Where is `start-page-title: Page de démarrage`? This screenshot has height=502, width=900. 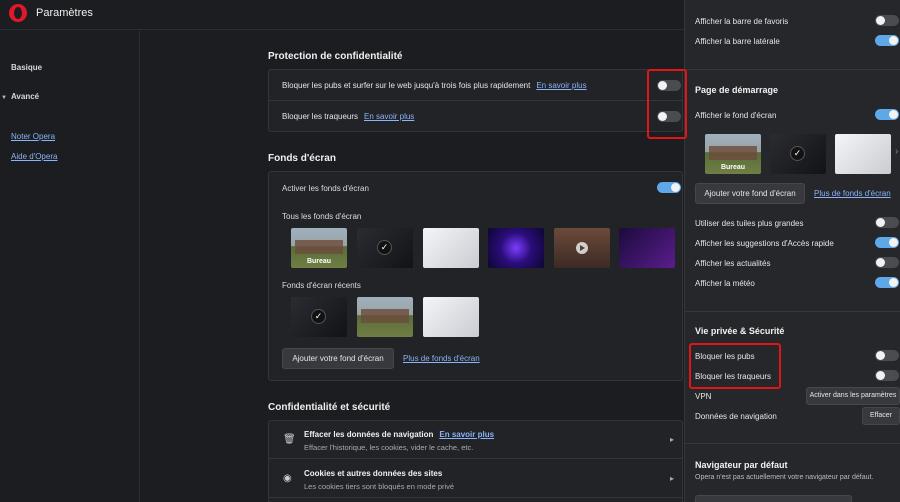
start-page-title: Page de démarrage is located at coordinates (737, 90).